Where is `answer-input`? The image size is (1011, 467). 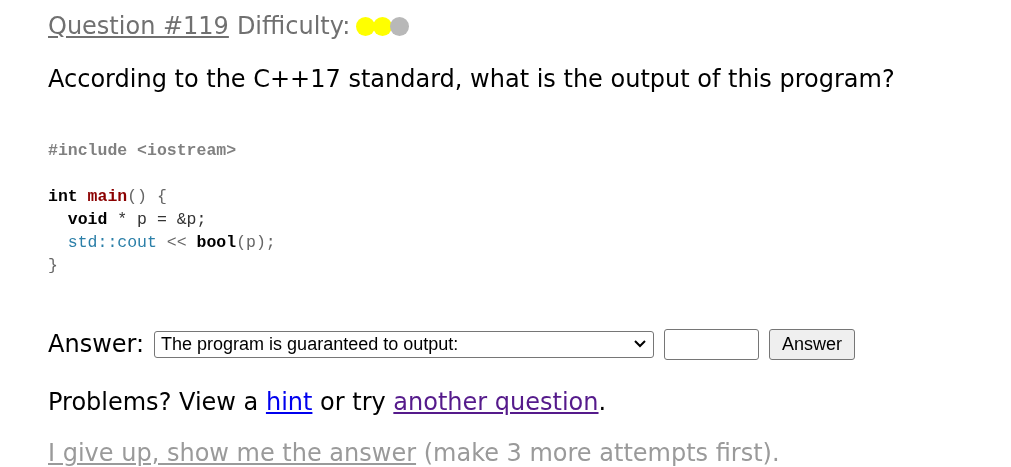 answer-input is located at coordinates (712, 344).